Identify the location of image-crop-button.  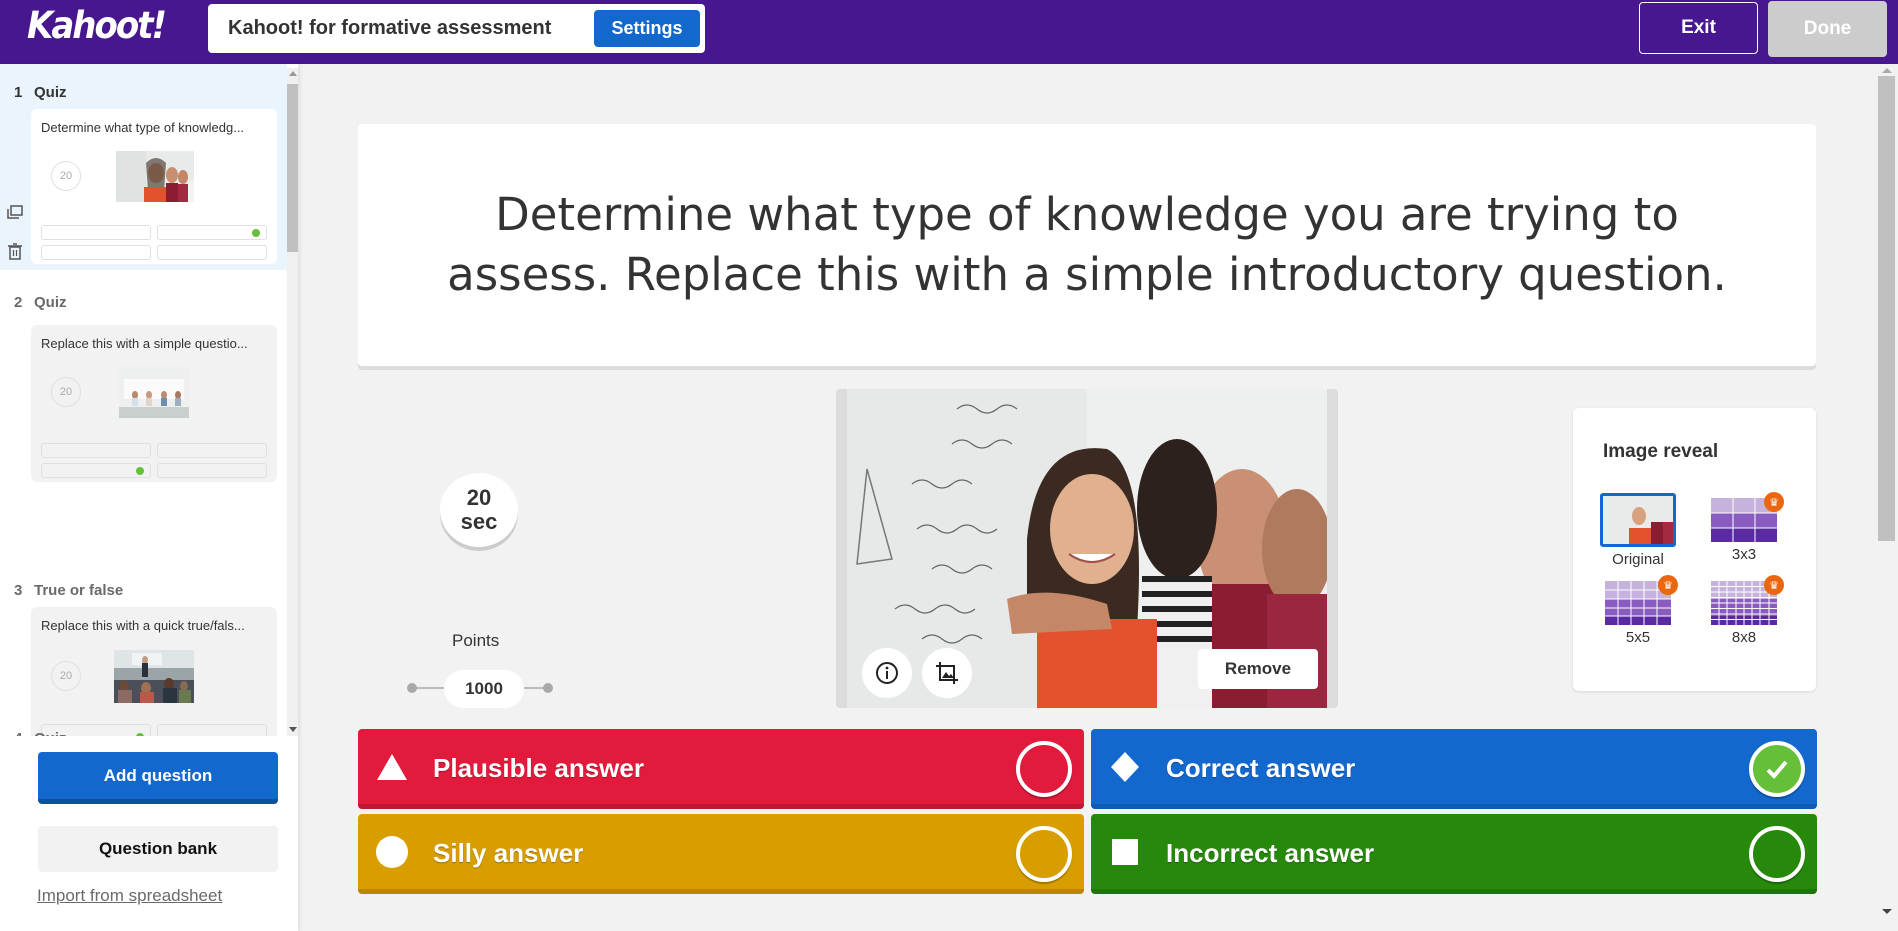
(947, 673).